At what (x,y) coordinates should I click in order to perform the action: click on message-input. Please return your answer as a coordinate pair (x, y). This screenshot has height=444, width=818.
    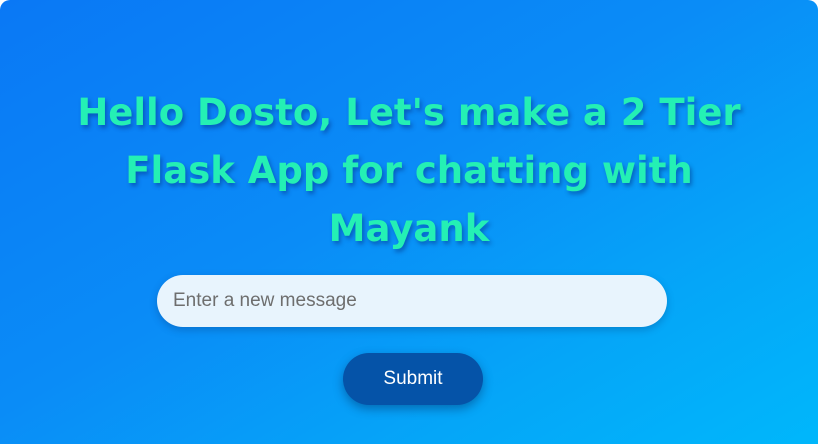
    Looking at the image, I should click on (412, 301).